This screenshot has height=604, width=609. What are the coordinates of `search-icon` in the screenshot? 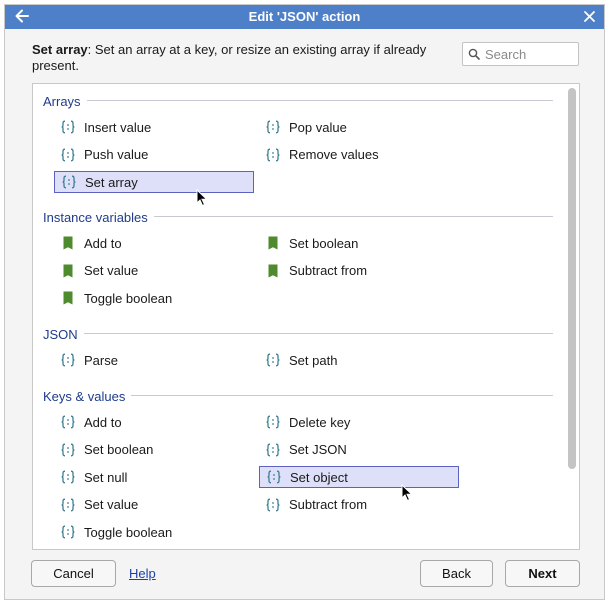 It's located at (474, 54).